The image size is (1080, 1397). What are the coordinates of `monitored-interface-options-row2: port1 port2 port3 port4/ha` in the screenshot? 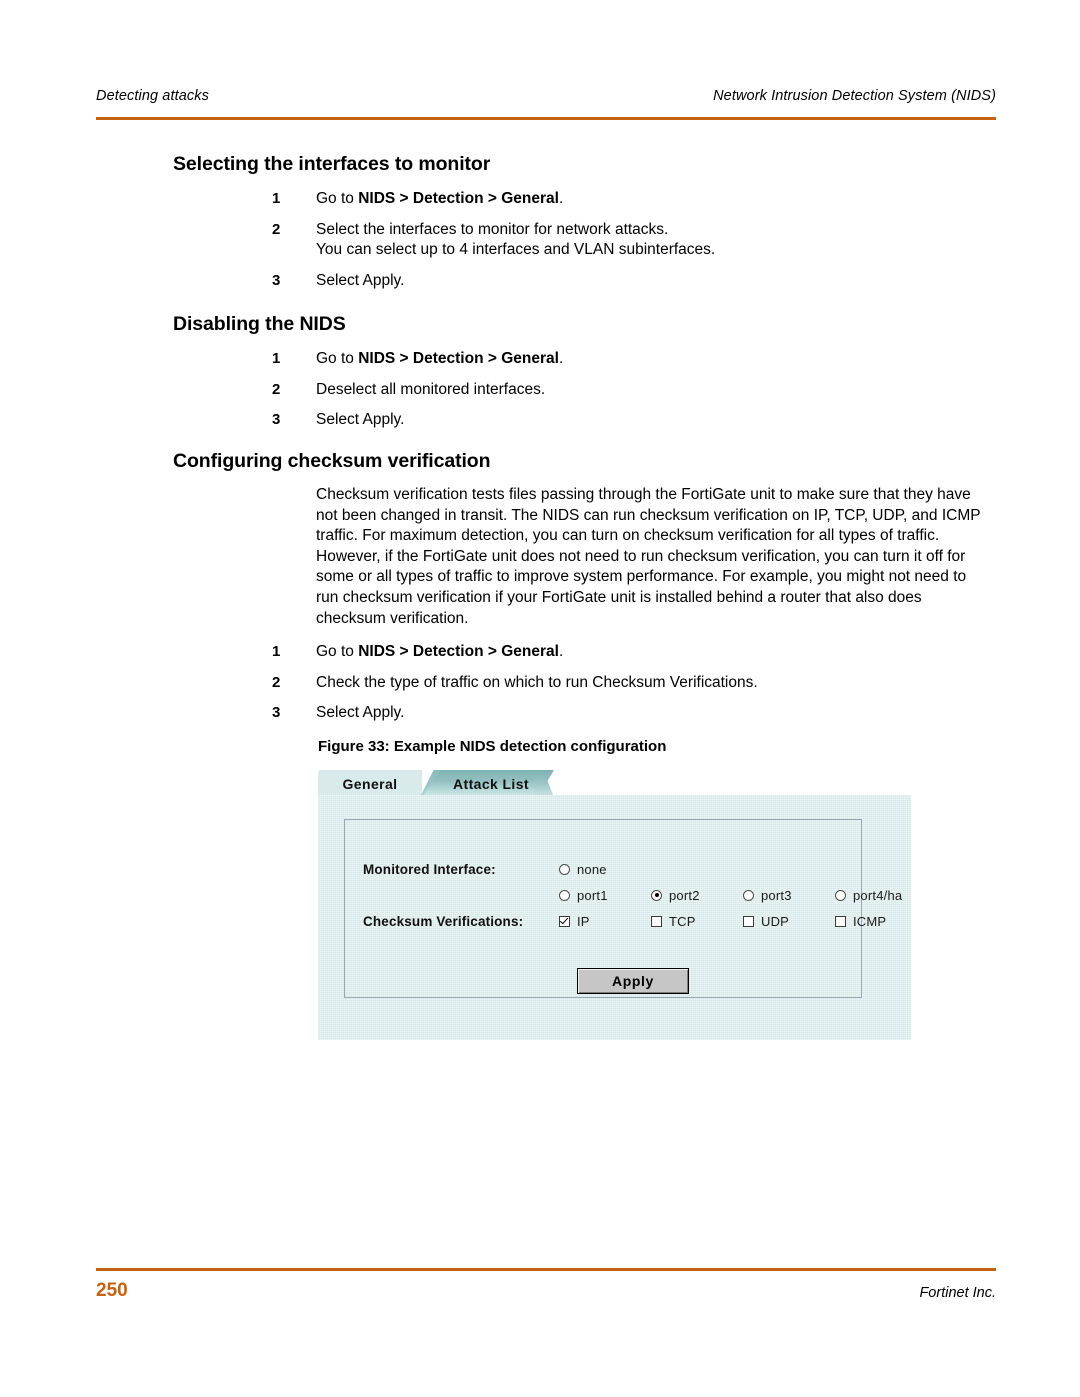 It's located at (730, 895).